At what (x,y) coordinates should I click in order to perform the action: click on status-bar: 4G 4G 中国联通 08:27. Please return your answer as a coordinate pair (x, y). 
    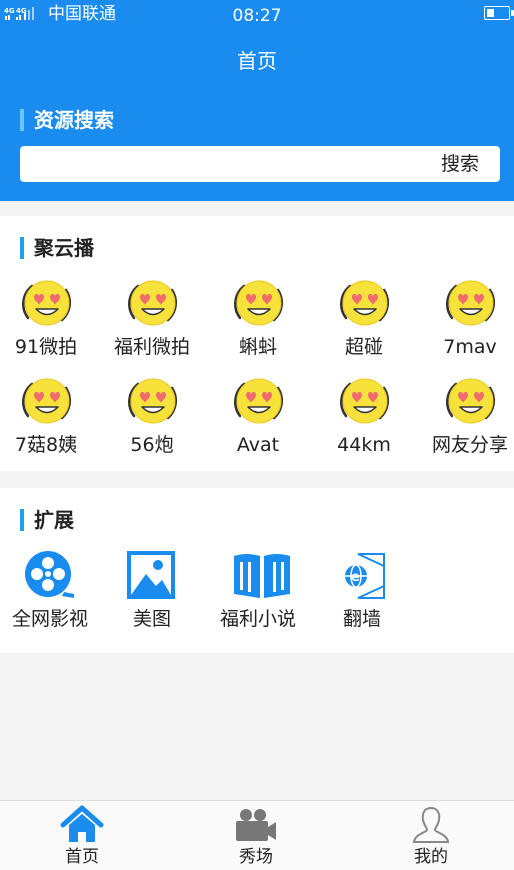
    Looking at the image, I should click on (257, 15).